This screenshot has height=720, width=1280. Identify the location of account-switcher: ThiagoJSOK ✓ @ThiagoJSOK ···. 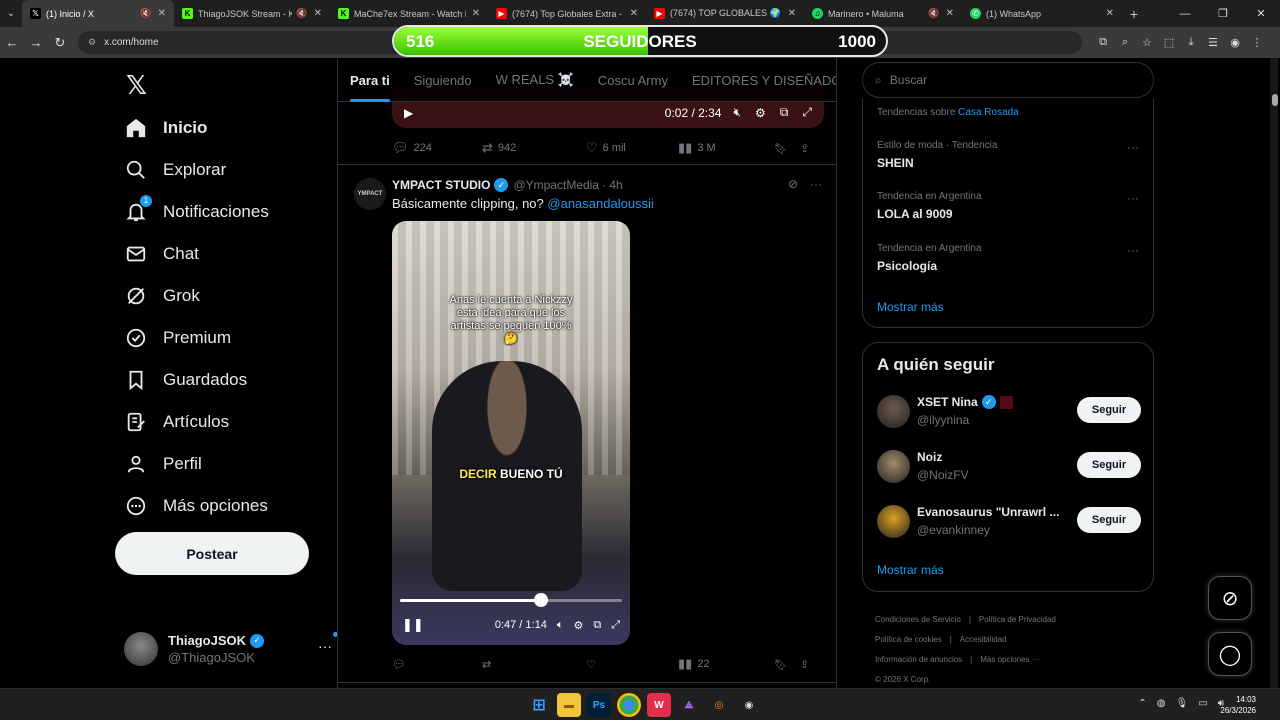
(231, 649).